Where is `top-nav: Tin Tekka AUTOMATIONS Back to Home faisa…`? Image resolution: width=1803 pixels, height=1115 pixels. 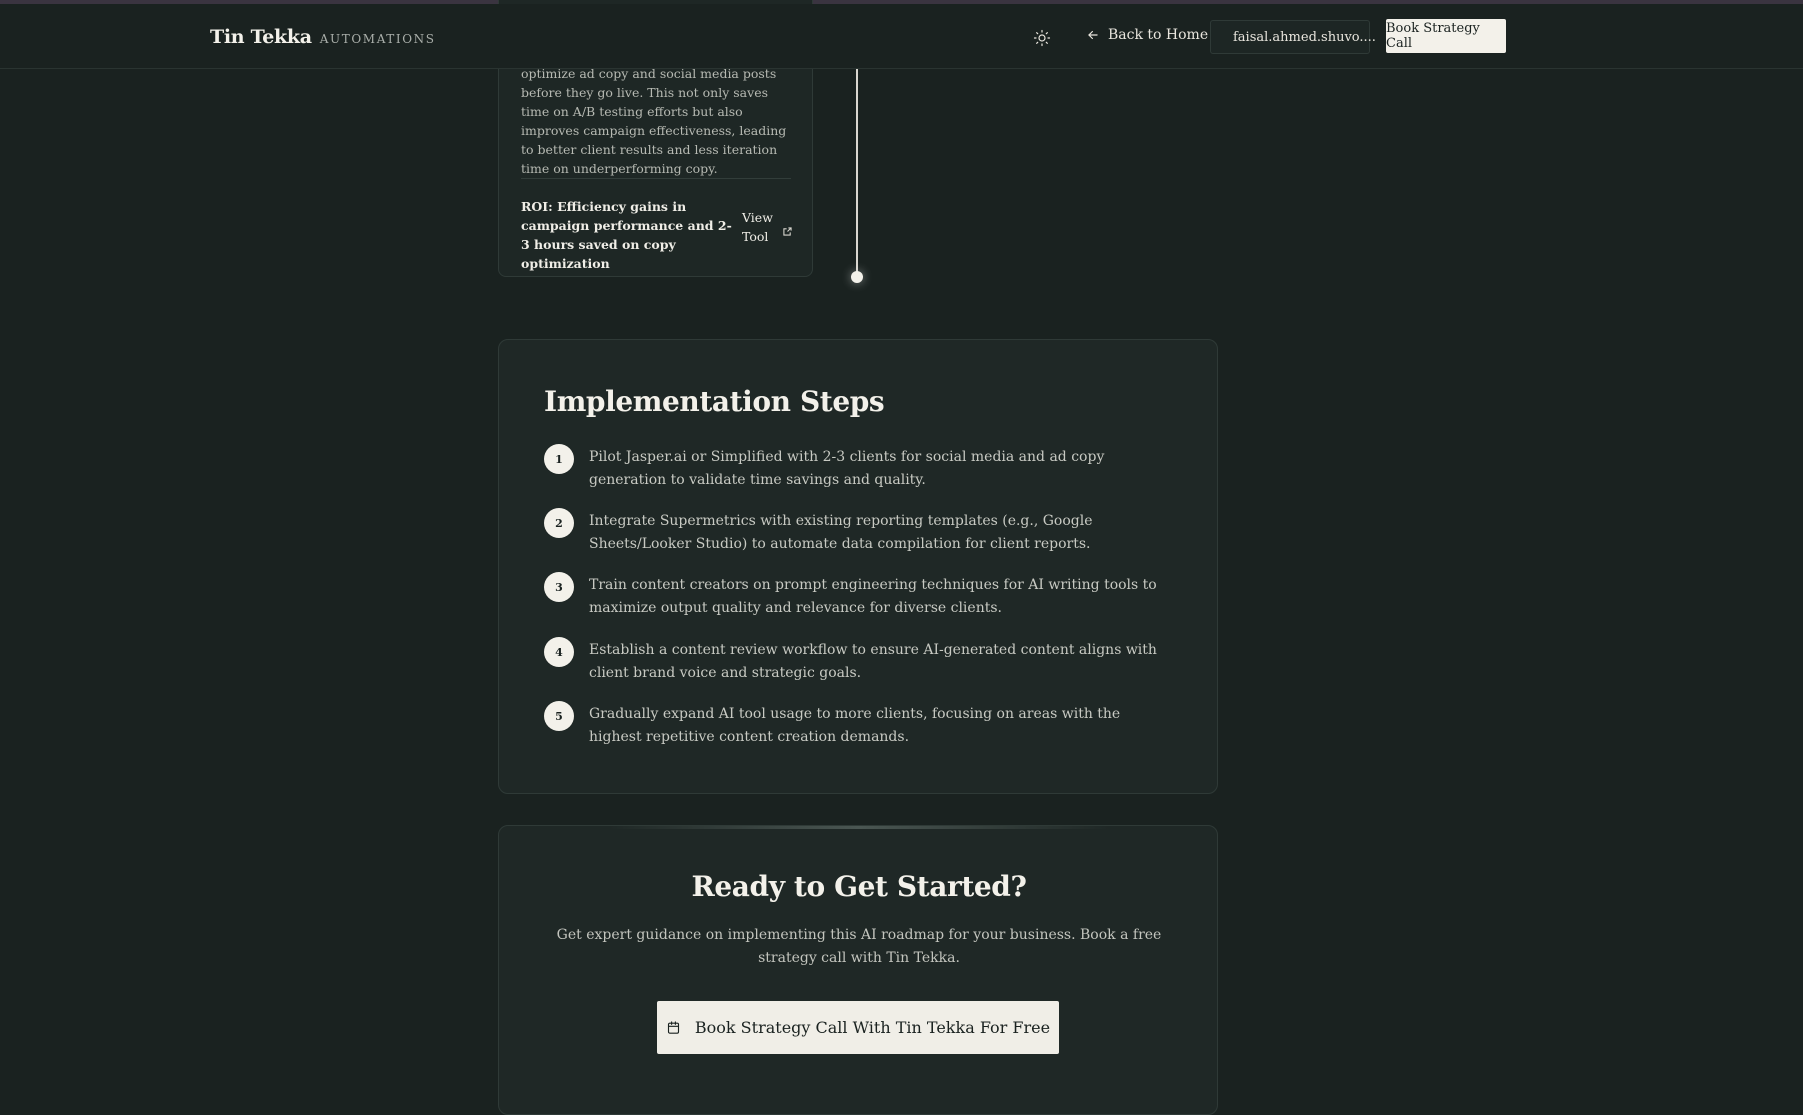
top-nav: Tin Tekka AUTOMATIONS Back to Home faisa… is located at coordinates (901, 36).